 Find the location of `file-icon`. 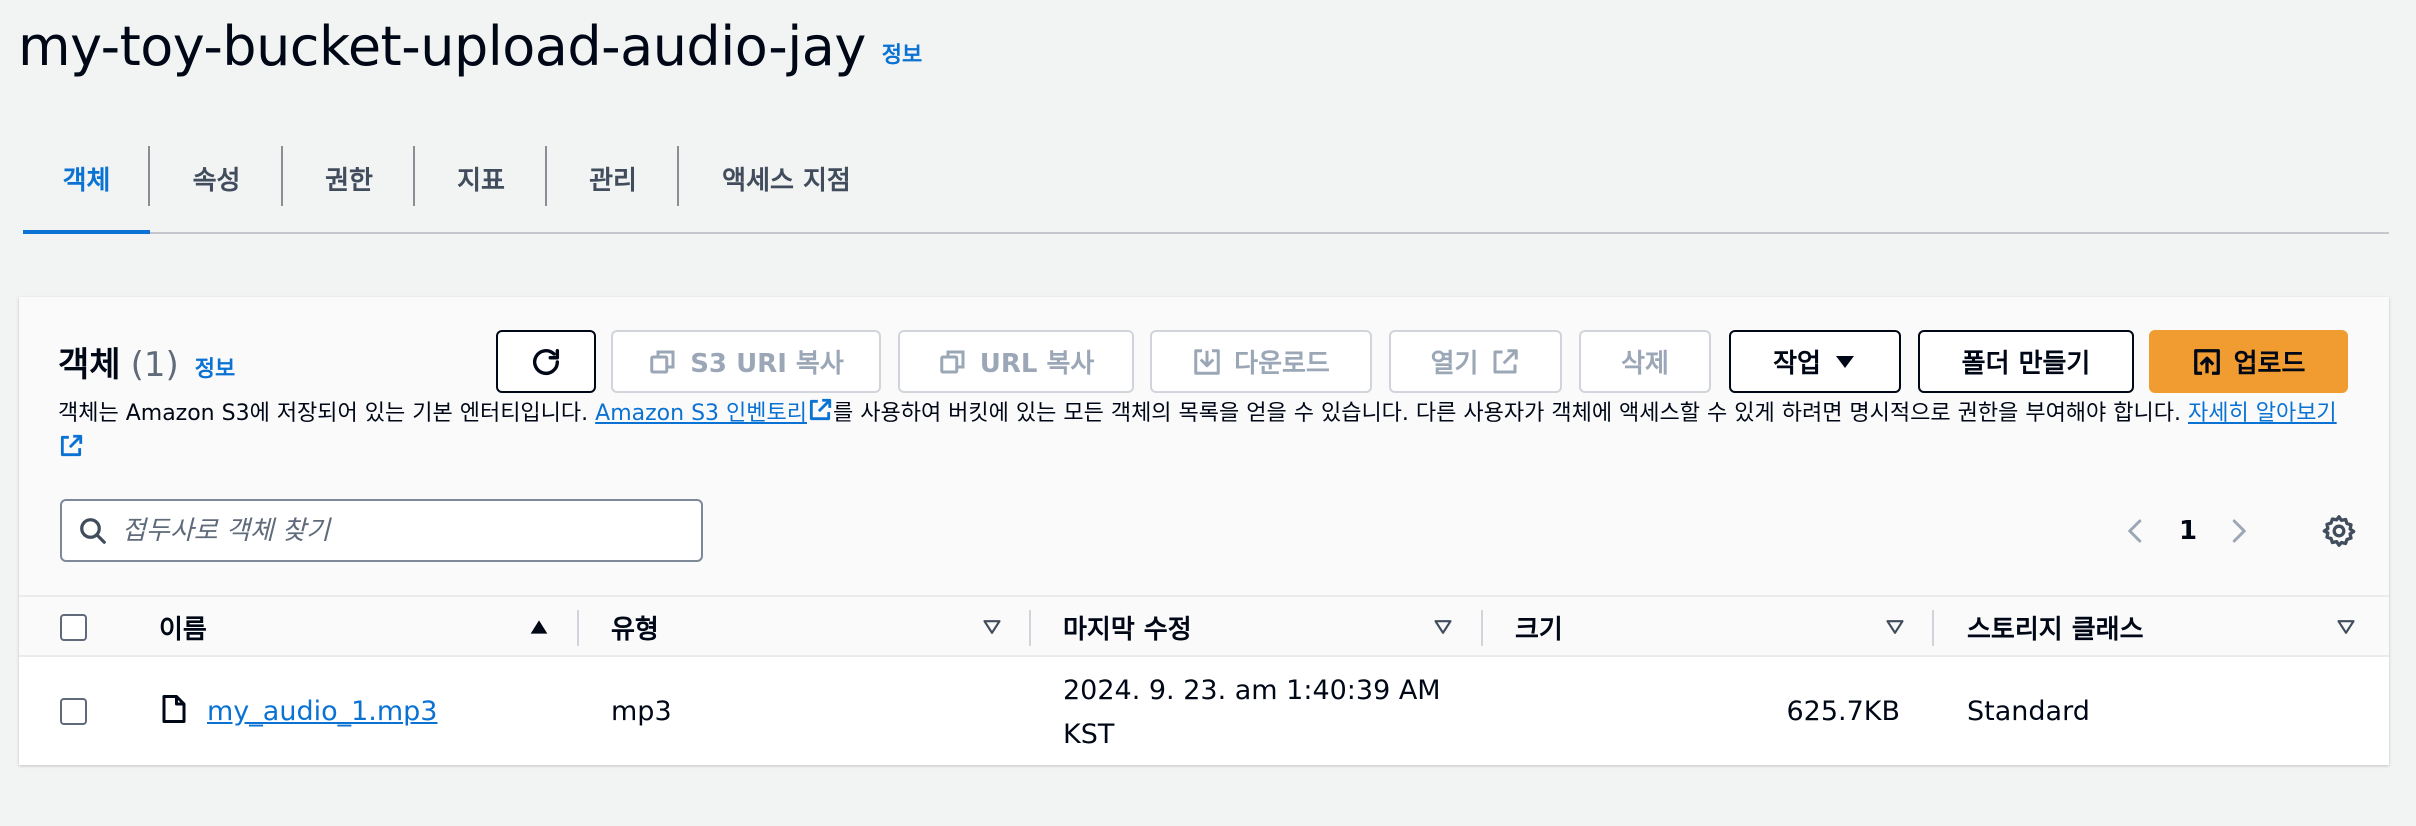

file-icon is located at coordinates (174, 709).